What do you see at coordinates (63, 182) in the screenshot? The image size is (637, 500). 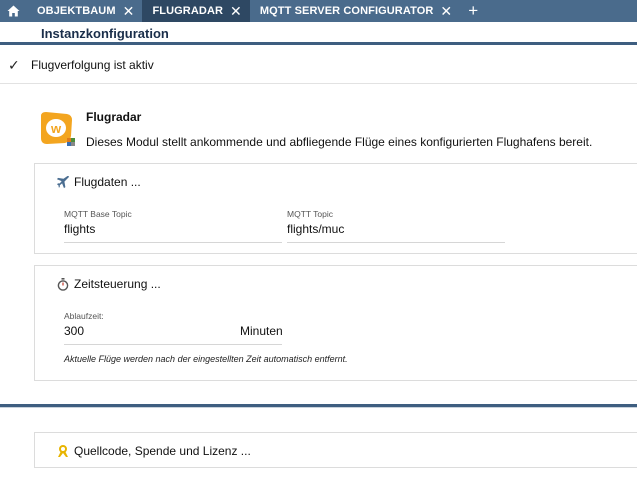 I see `airplane-icon` at bounding box center [63, 182].